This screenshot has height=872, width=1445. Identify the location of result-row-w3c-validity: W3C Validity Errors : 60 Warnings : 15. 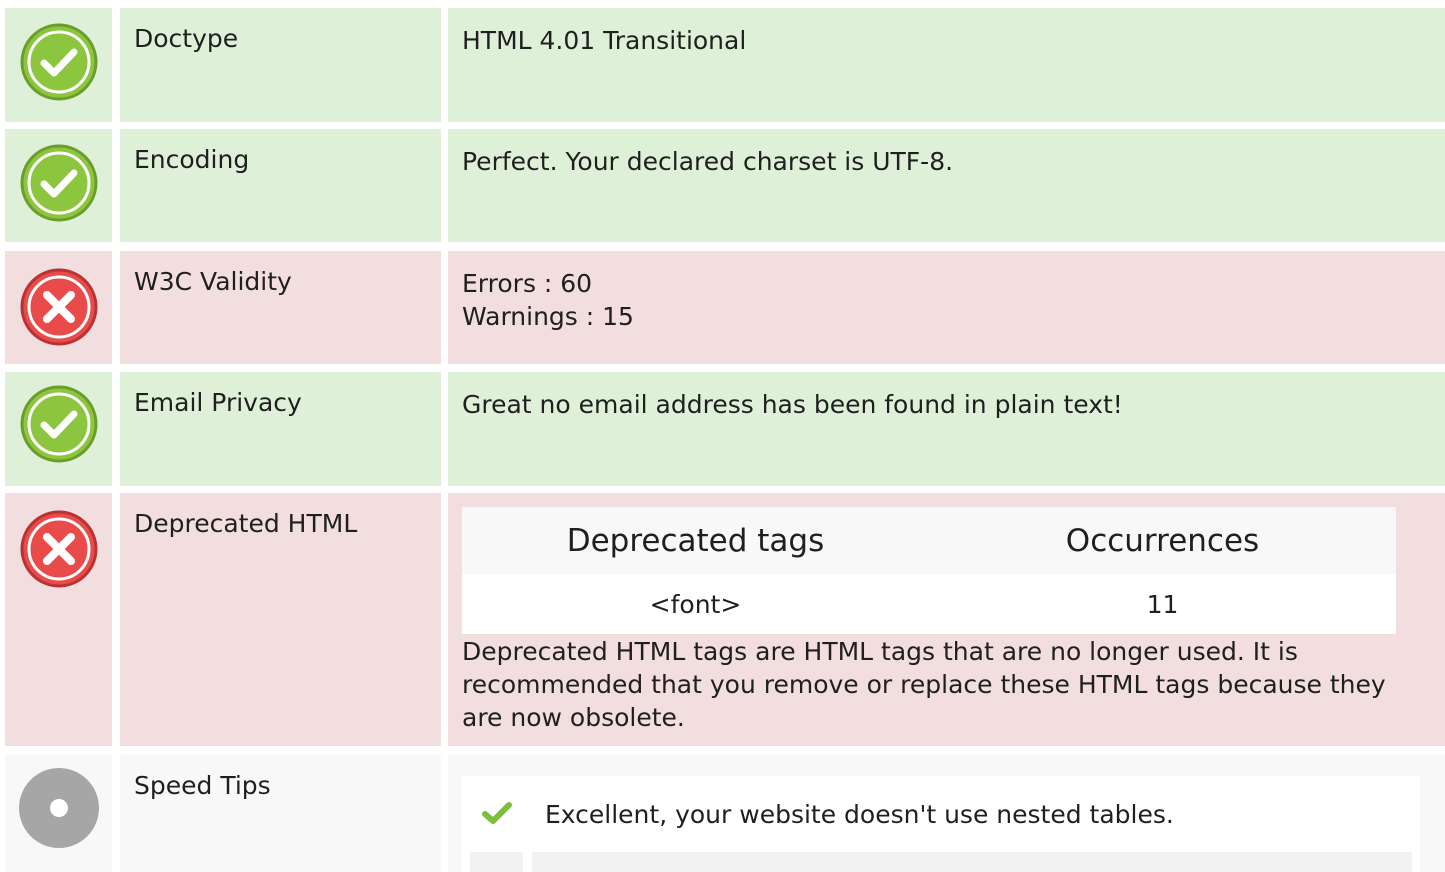
(725, 307).